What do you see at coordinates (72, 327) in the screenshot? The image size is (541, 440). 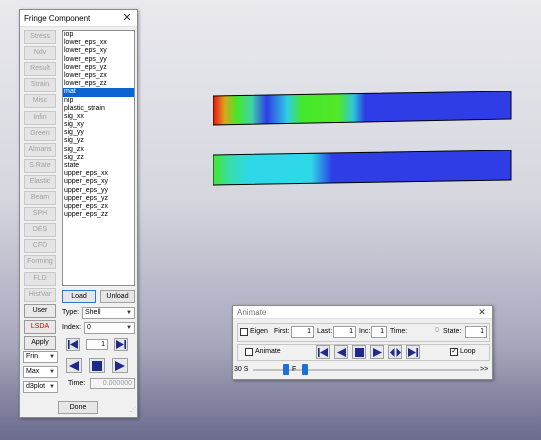 I see `index-label: Index:` at bounding box center [72, 327].